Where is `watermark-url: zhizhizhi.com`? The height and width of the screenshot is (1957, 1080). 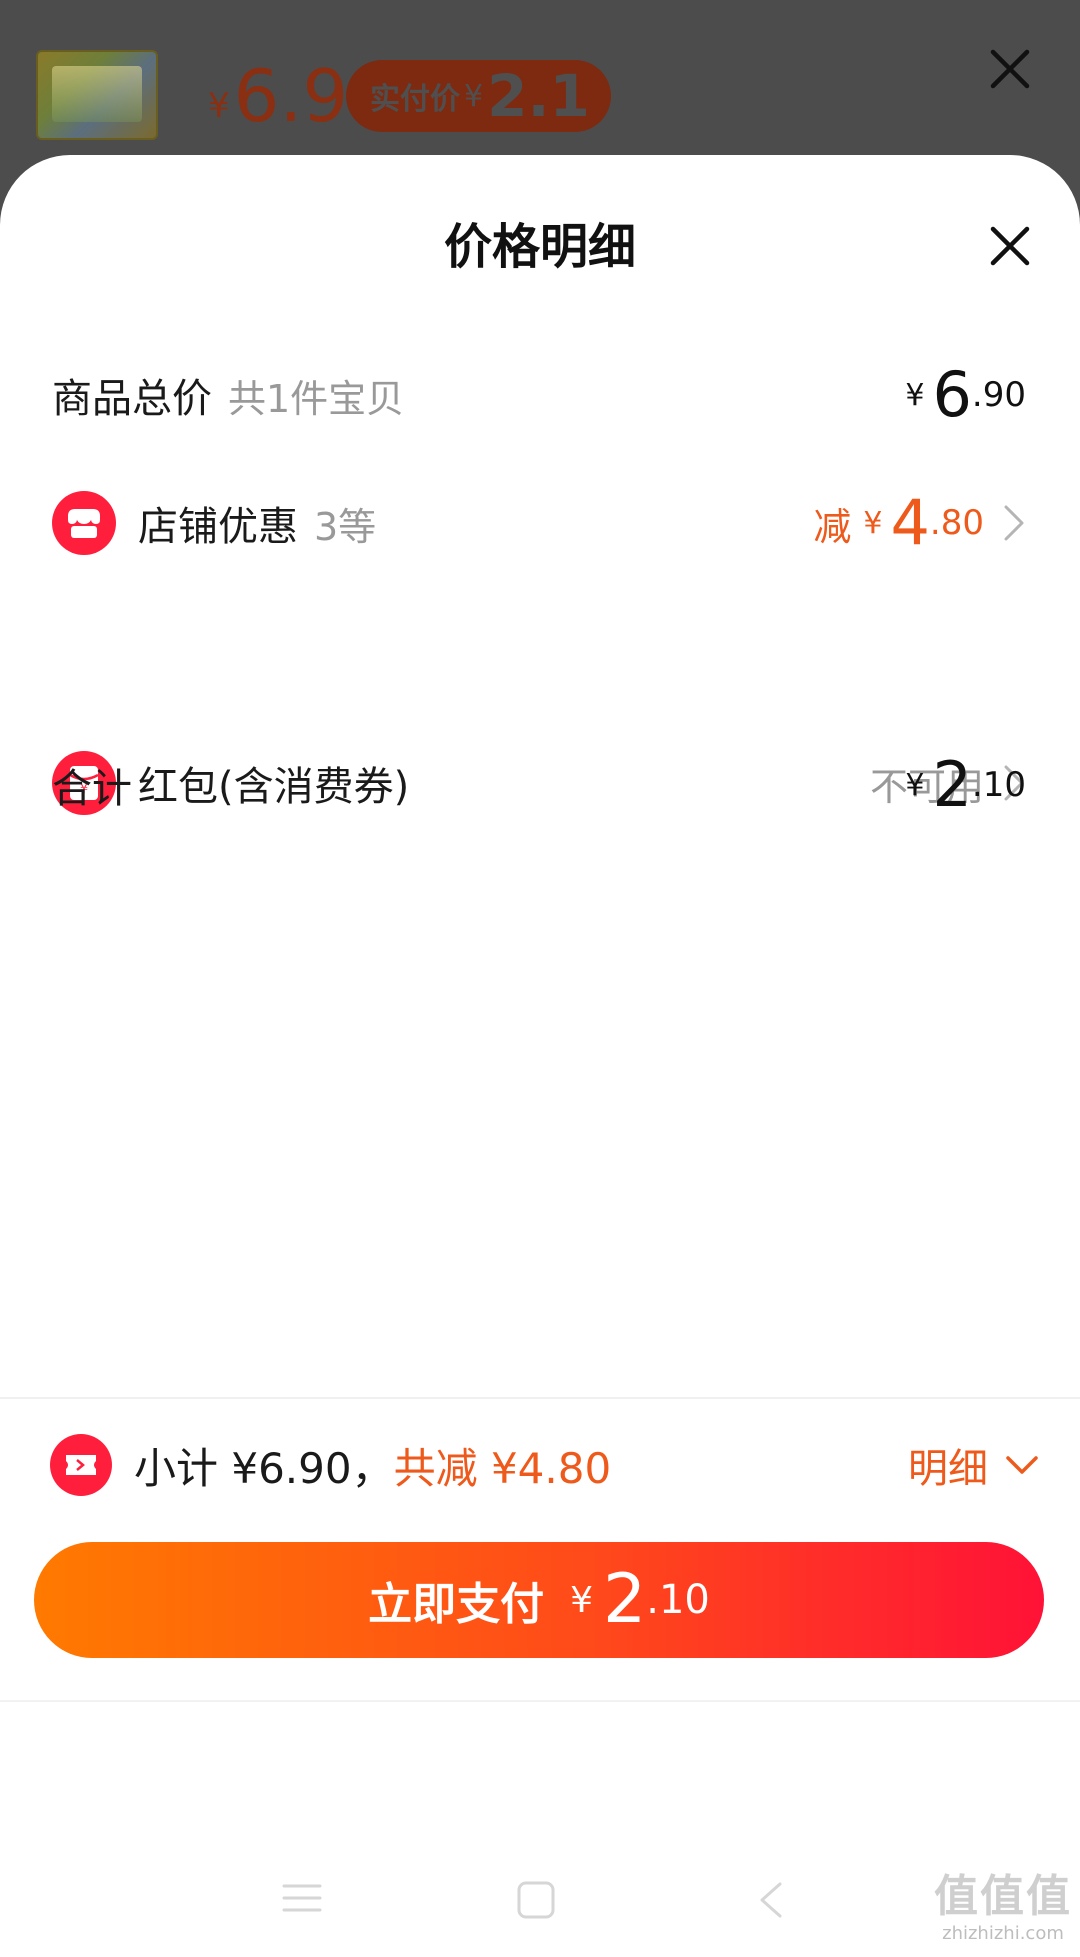 watermark-url: zhizhizhi.com is located at coordinates (1003, 1933).